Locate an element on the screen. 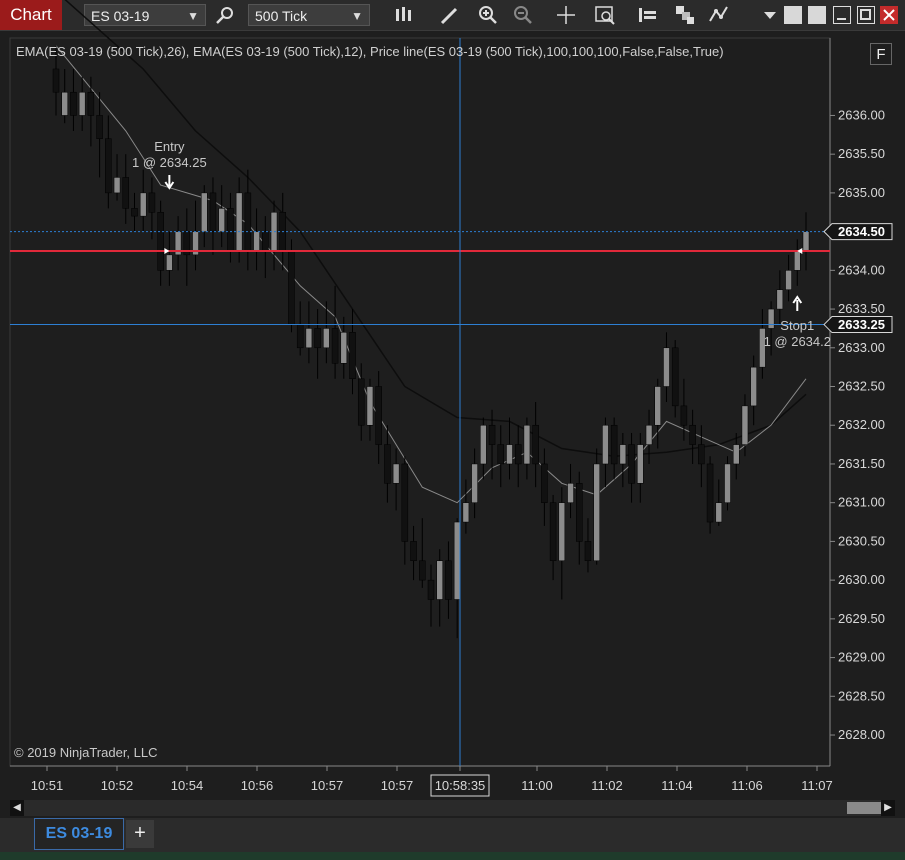 The width and height of the screenshot is (905, 860). entry-detail: 1 @ 2634.25 is located at coordinates (169, 162).